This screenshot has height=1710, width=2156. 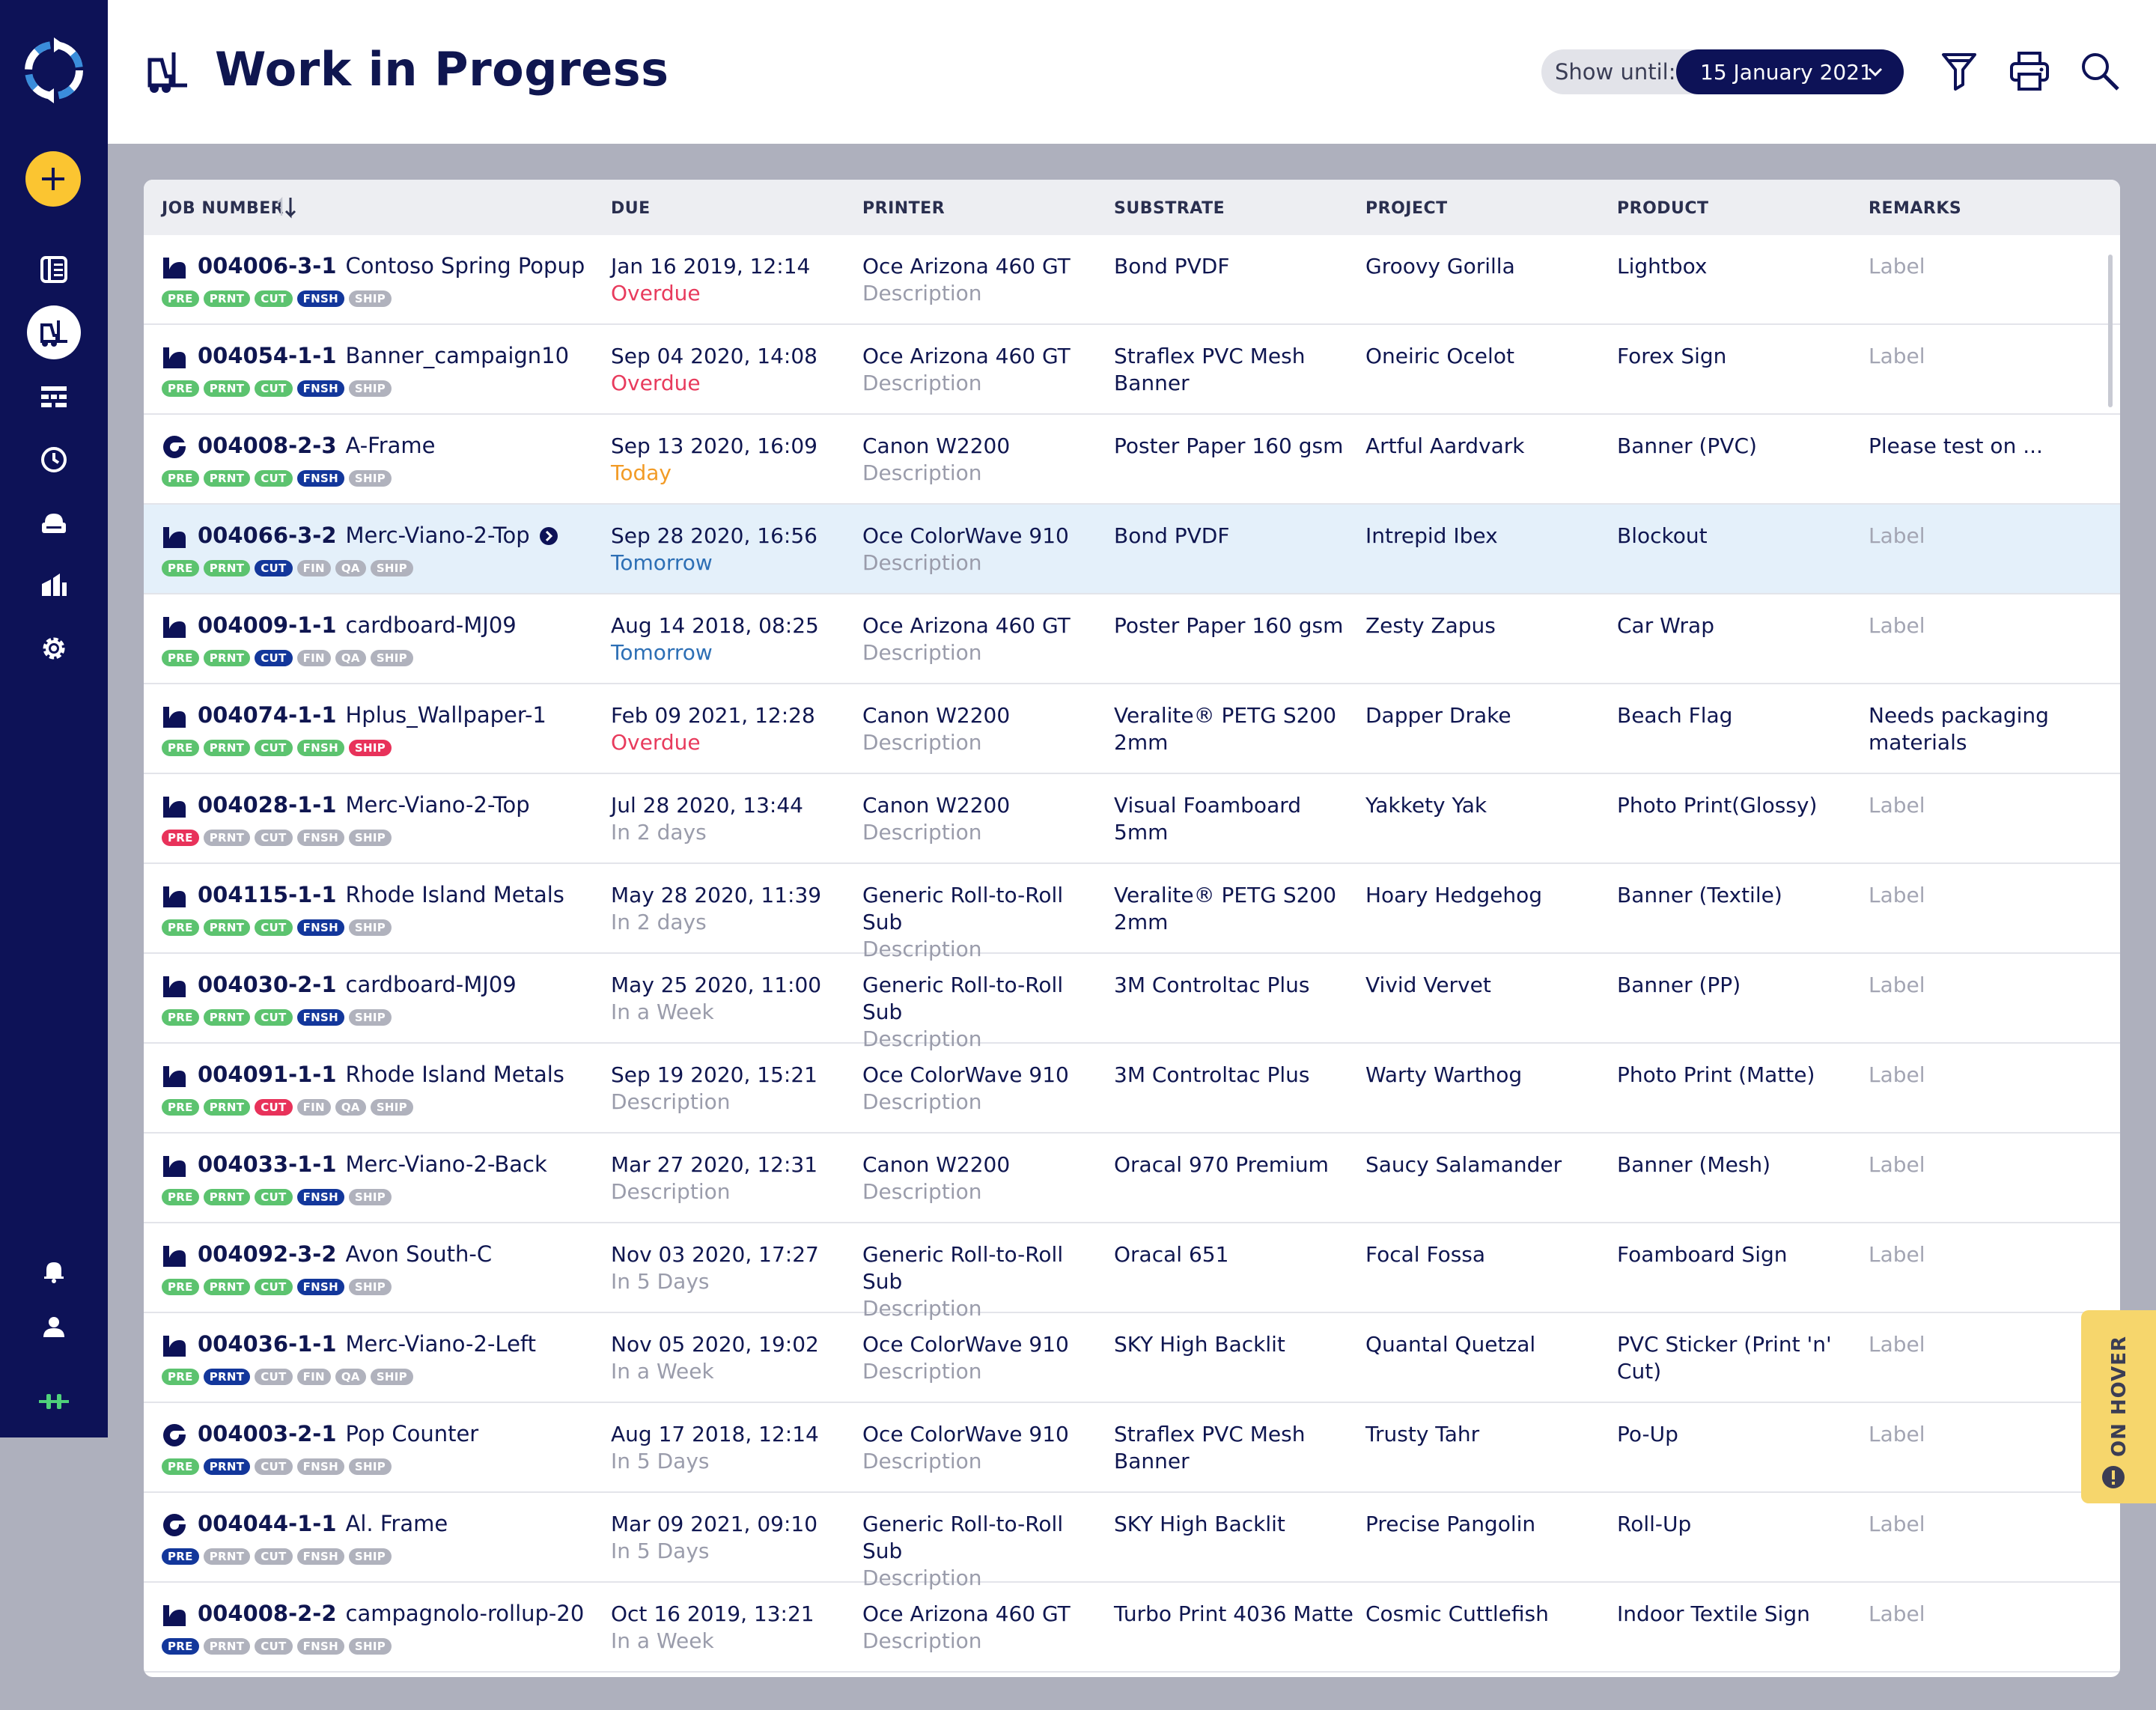 I want to click on job-title: 004074-1-1 Hplus_Wallpaper-1, so click(x=372, y=715).